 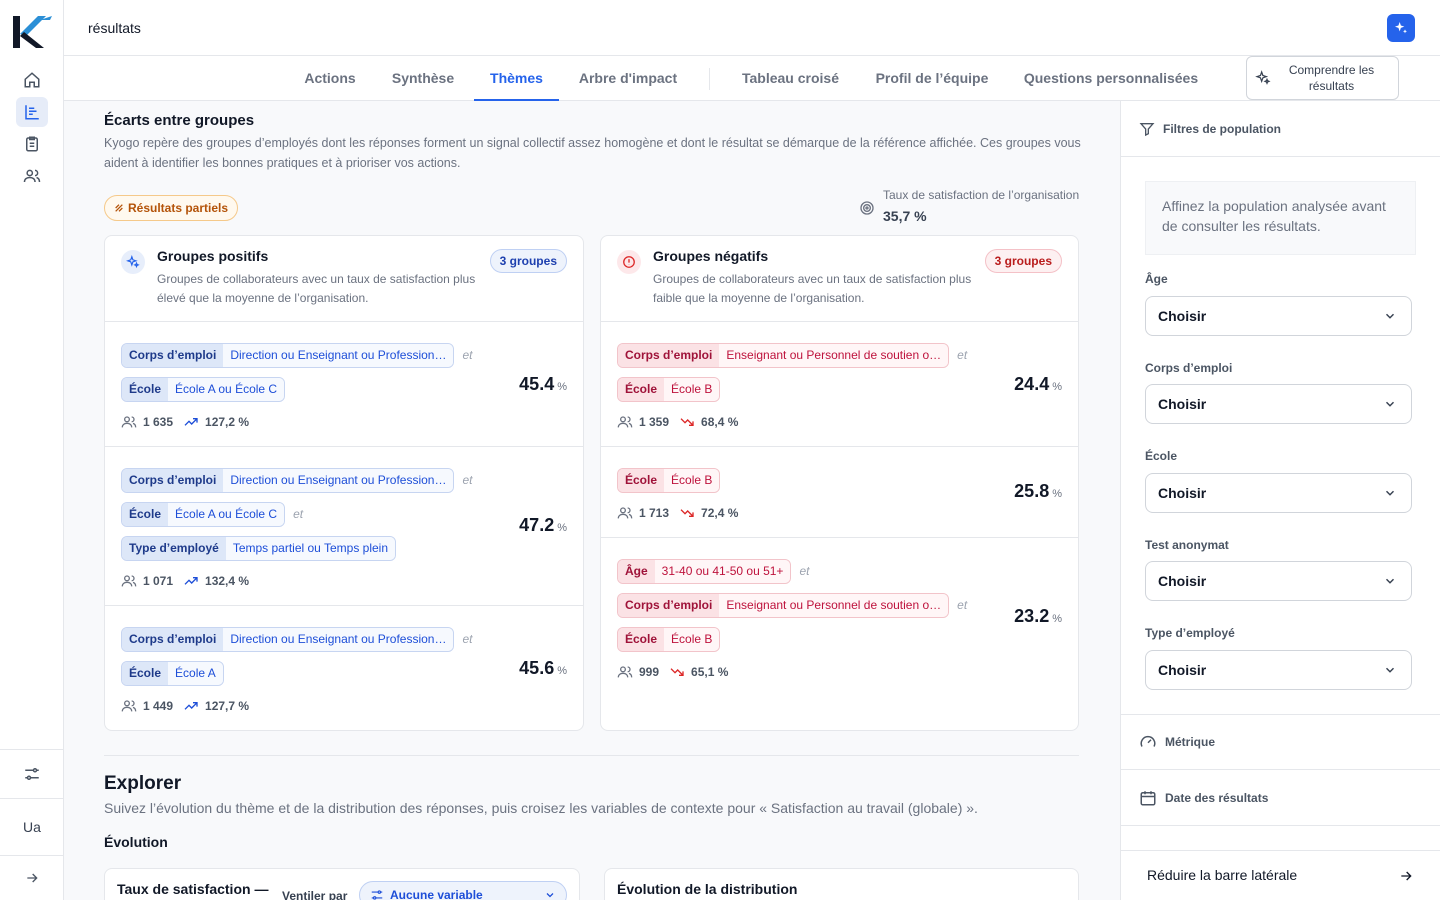 I want to click on group-score: 23.2%, so click(x=1038, y=616).